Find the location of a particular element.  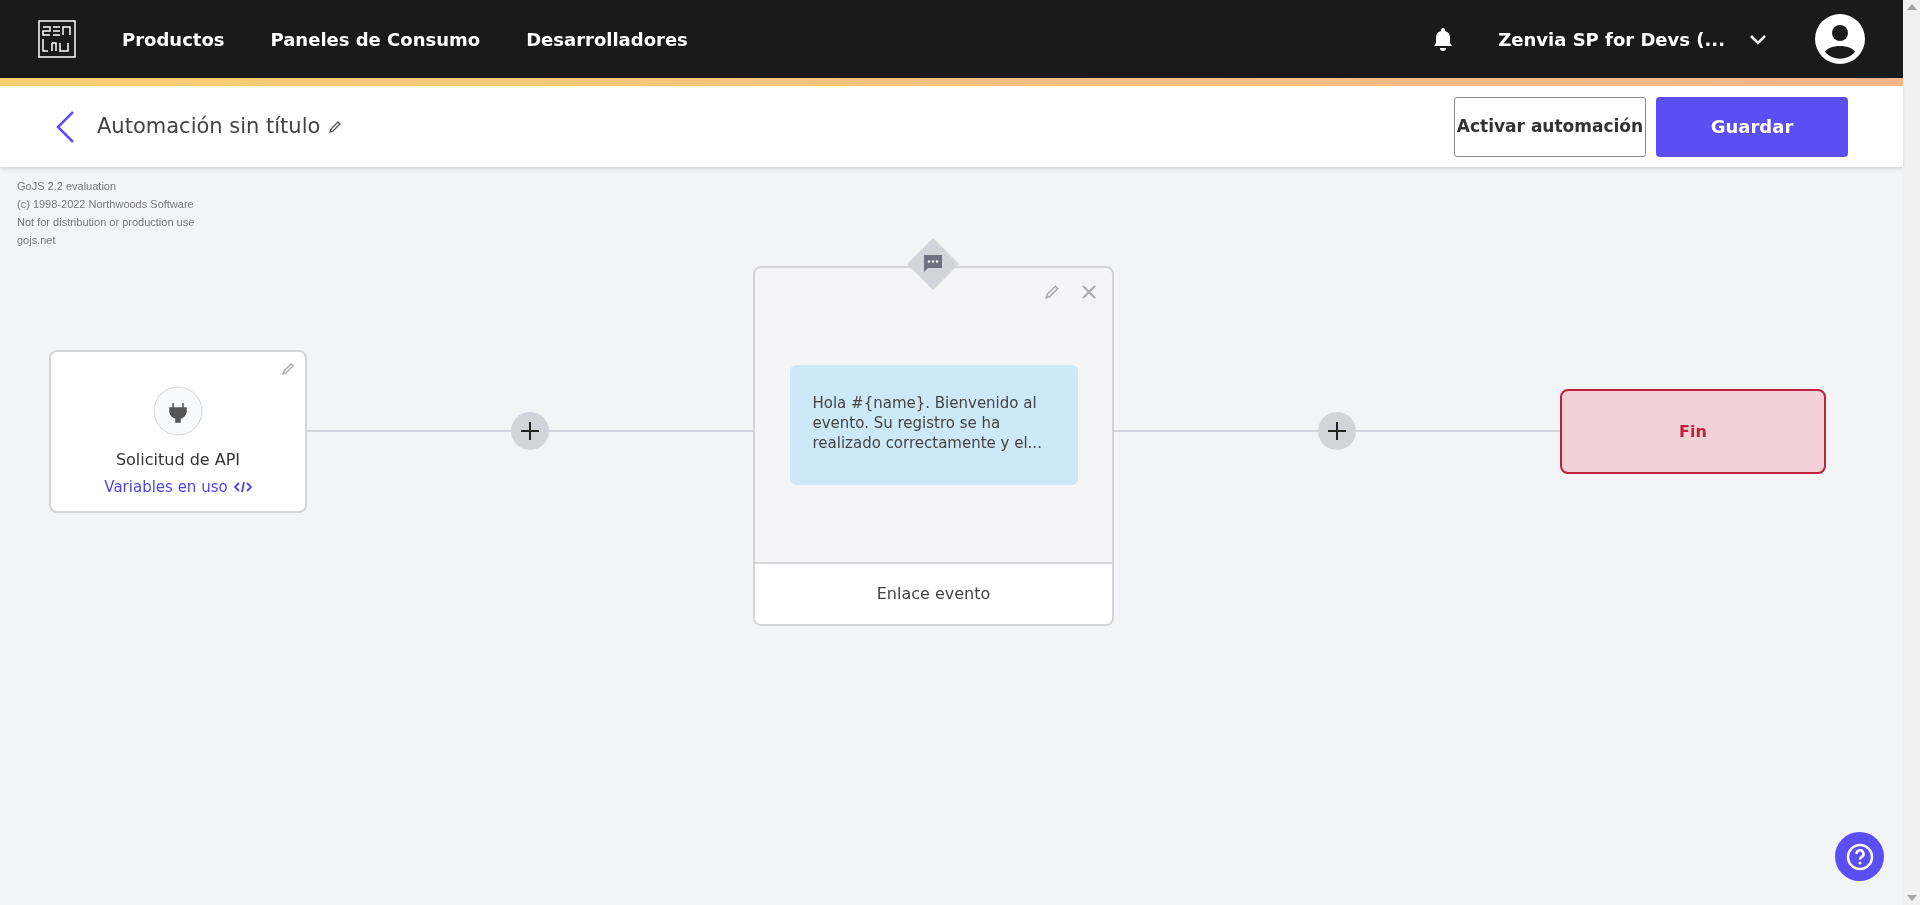

node-footer: Enlace evento is located at coordinates (933, 593).